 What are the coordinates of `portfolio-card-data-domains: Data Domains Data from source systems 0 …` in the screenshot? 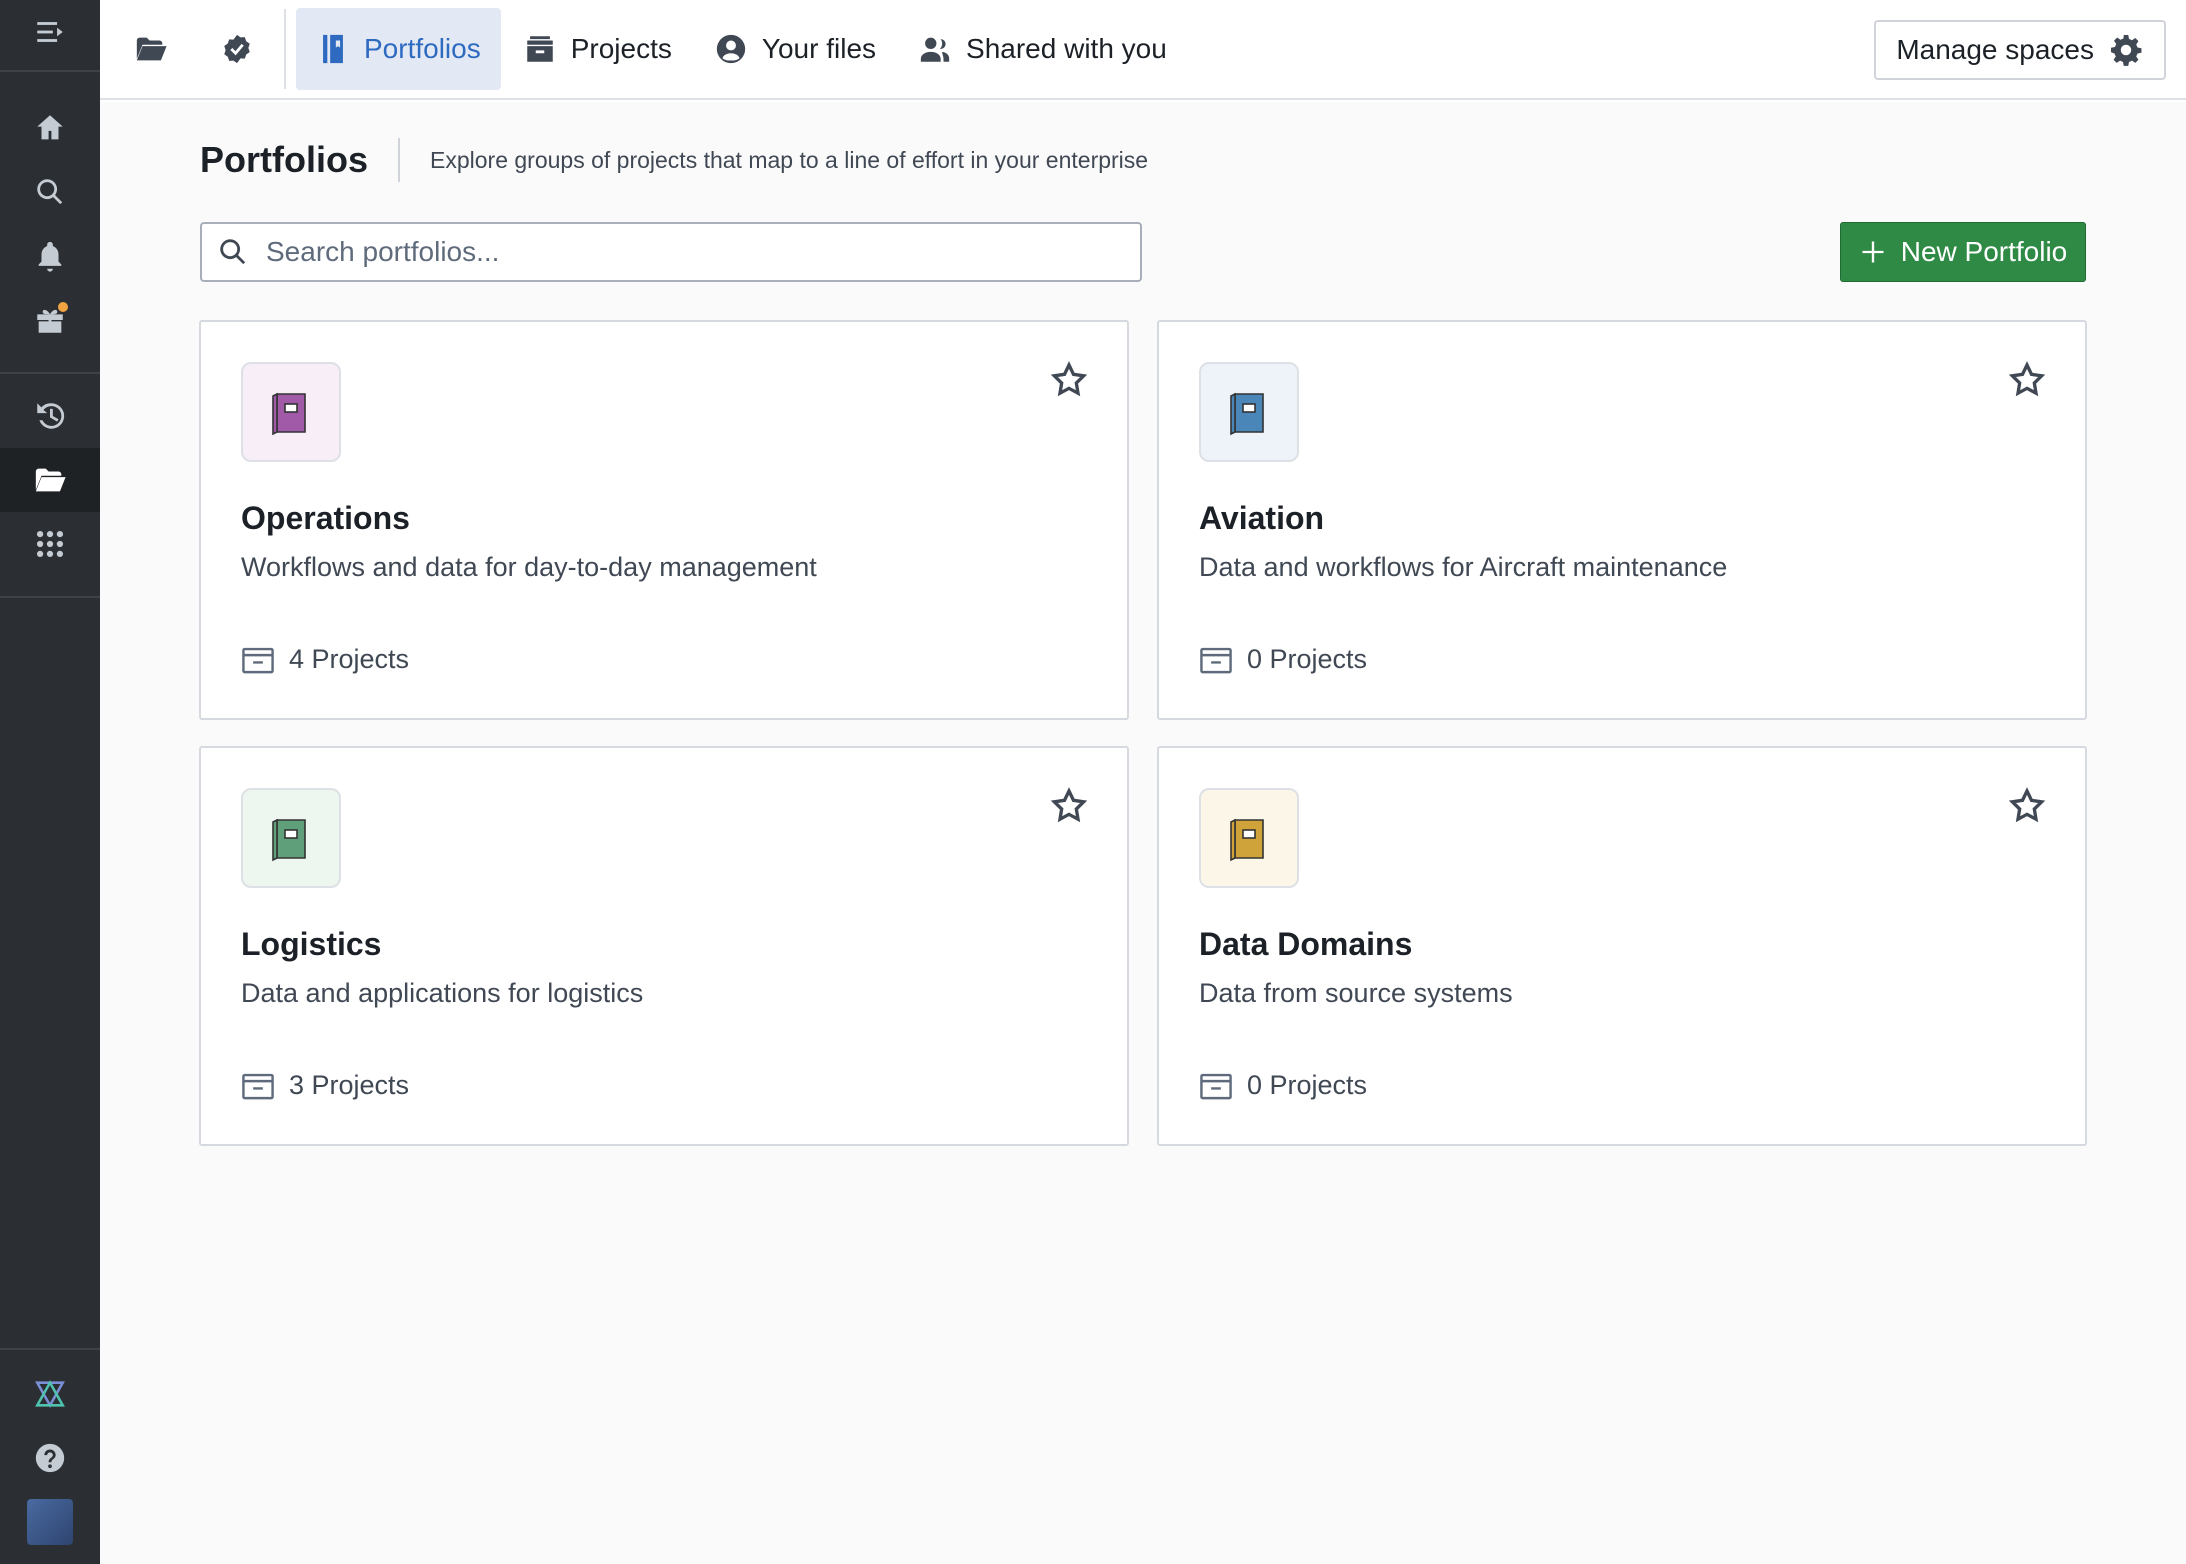 It's located at (1622, 946).